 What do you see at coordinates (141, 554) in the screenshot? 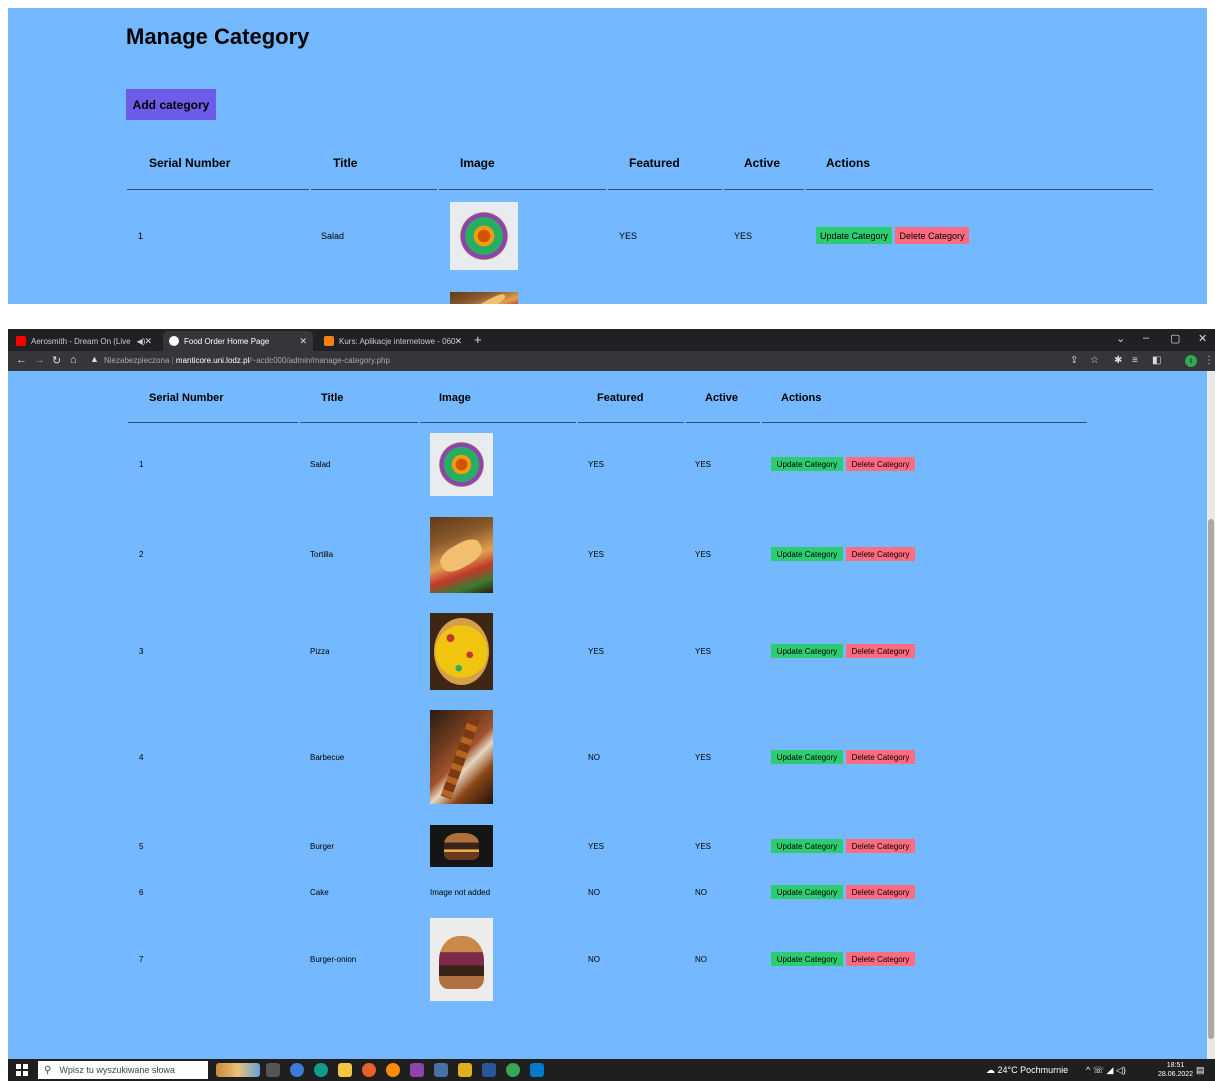
I see `cell-serial: 2` at bounding box center [141, 554].